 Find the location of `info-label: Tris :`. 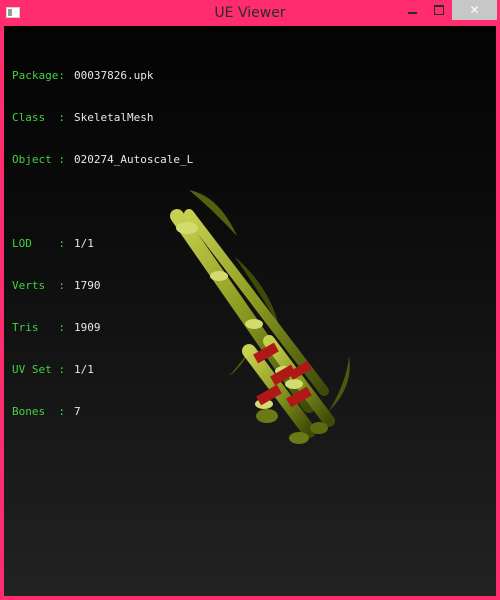

info-label: Tris : is located at coordinates (38, 327).